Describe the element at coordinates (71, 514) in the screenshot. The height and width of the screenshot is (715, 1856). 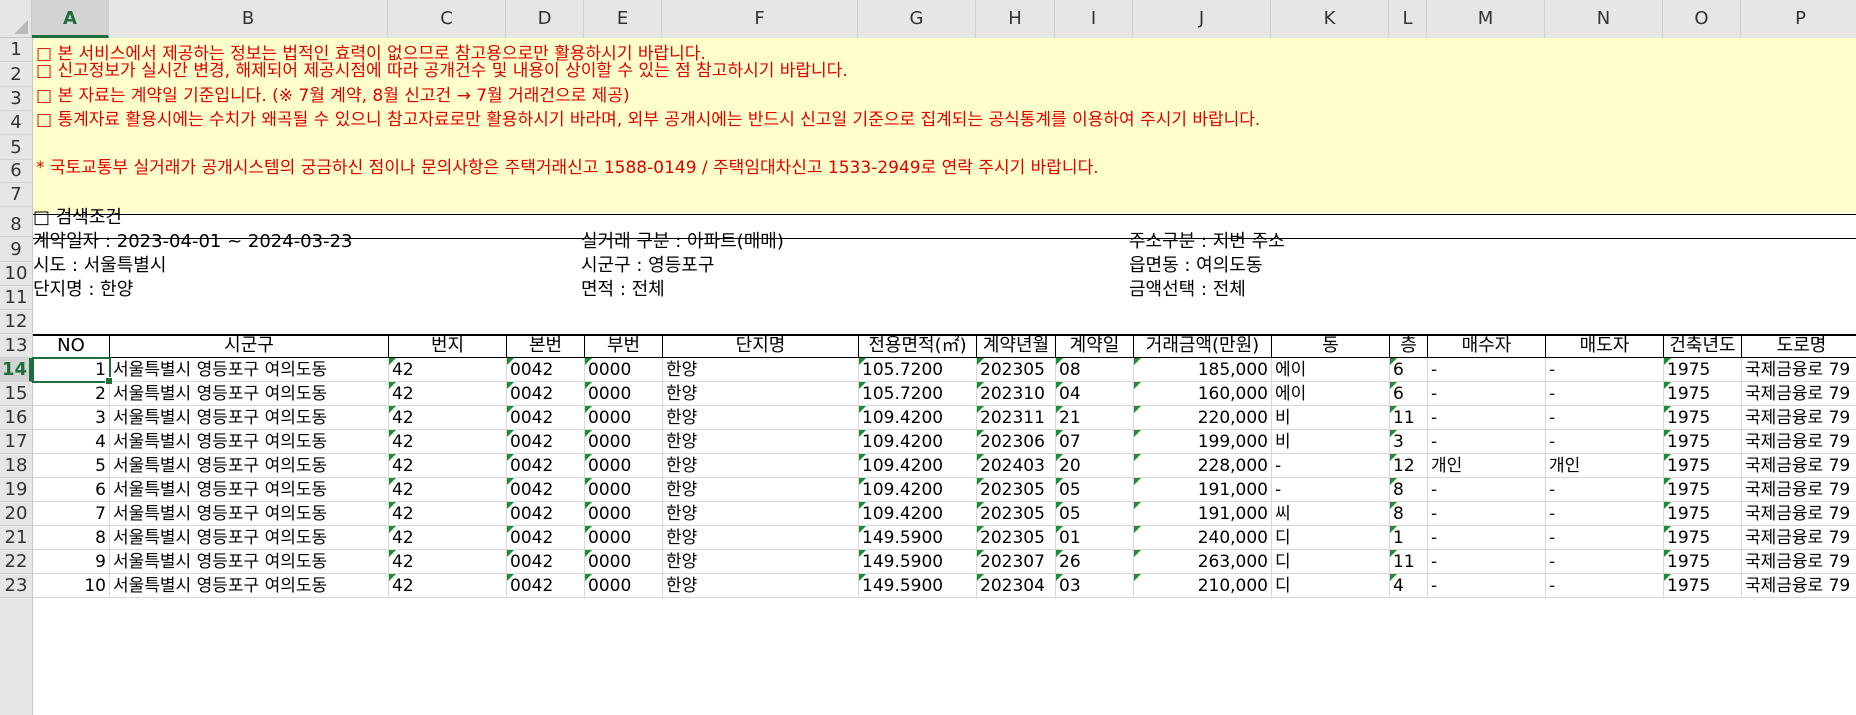
I see `table-cell: 7` at that location.